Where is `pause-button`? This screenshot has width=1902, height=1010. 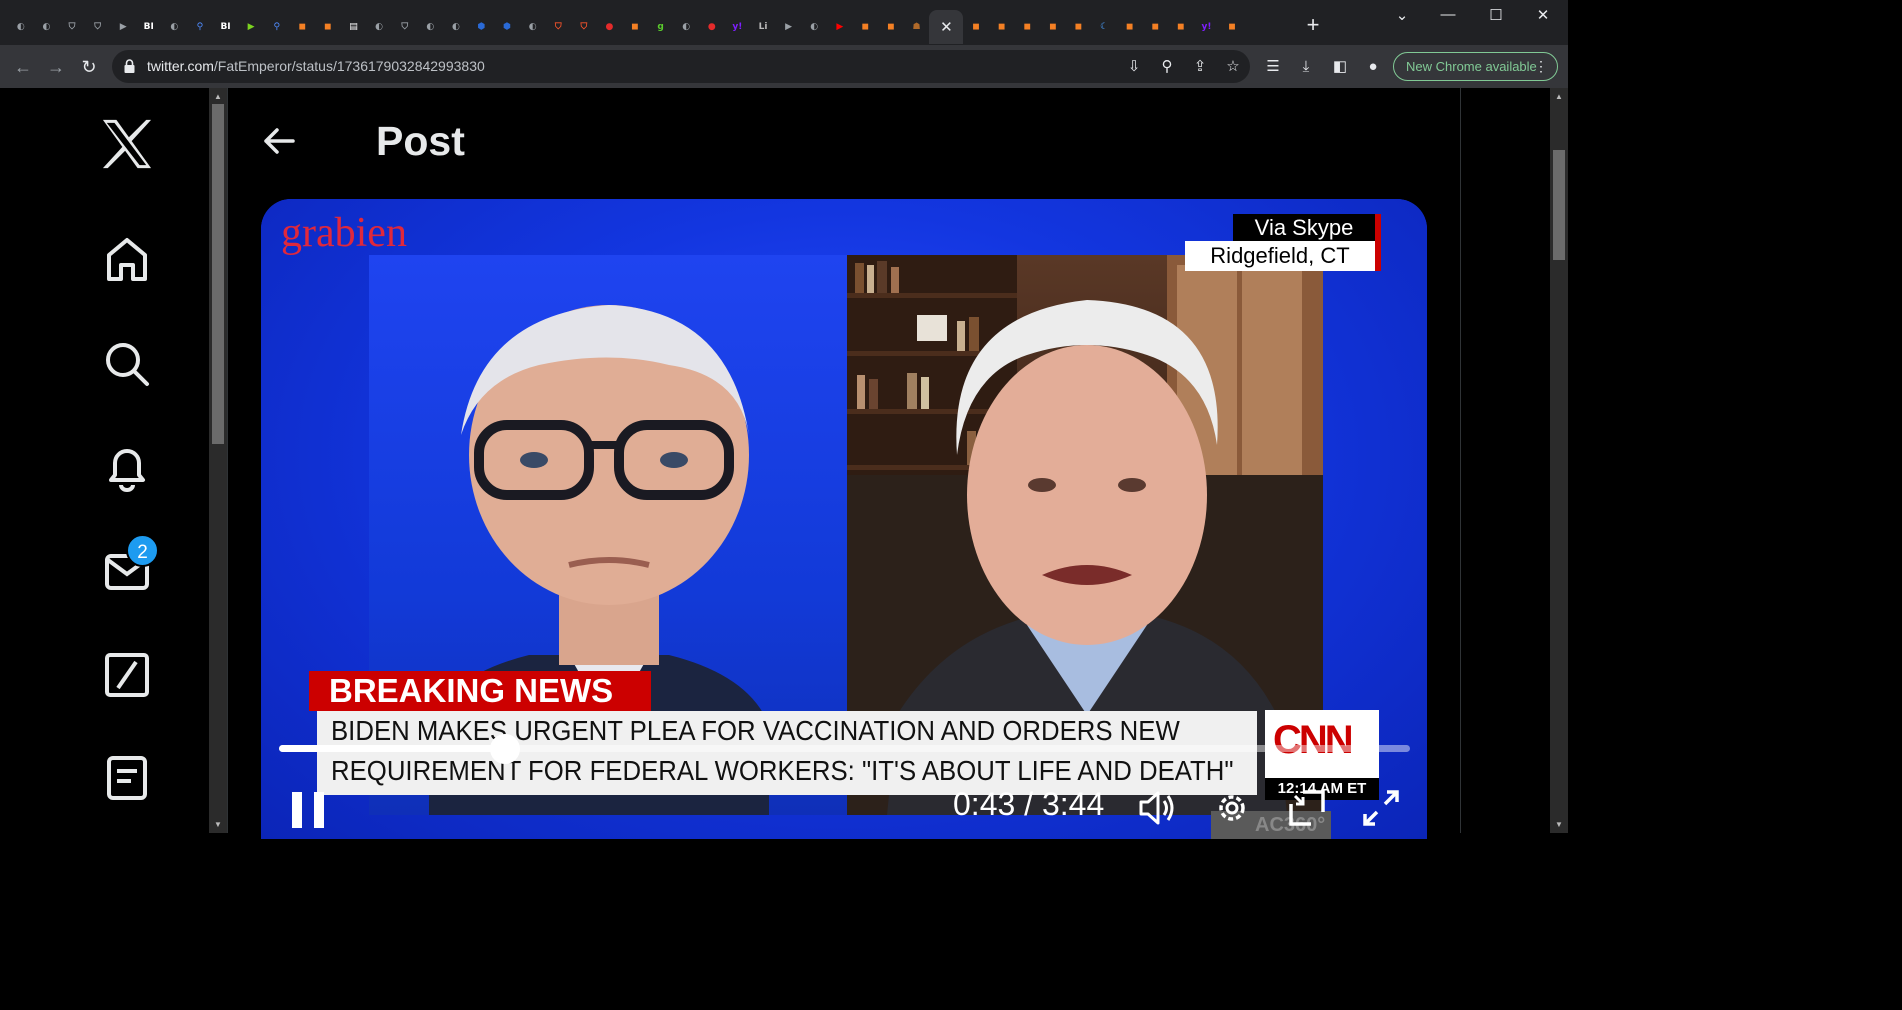 pause-button is located at coordinates (308, 810).